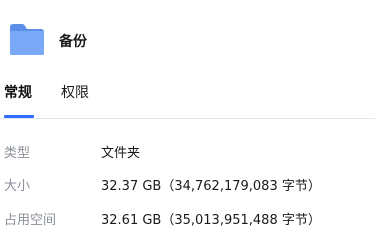 The image size is (375, 241). What do you see at coordinates (18, 92) in the screenshot?
I see `tab-general: 常规` at bounding box center [18, 92].